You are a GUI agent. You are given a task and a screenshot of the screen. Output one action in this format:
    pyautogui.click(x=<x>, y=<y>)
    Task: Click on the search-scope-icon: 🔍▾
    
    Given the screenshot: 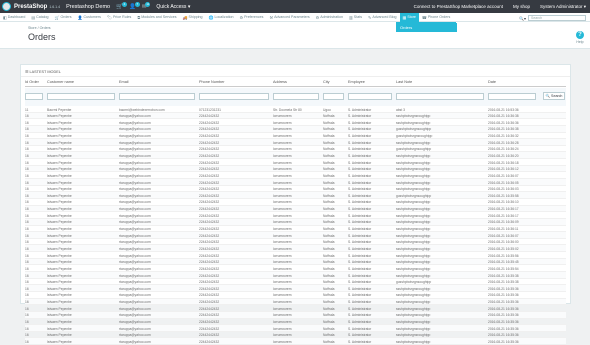 What is the action you would take?
    pyautogui.click(x=522, y=18)
    